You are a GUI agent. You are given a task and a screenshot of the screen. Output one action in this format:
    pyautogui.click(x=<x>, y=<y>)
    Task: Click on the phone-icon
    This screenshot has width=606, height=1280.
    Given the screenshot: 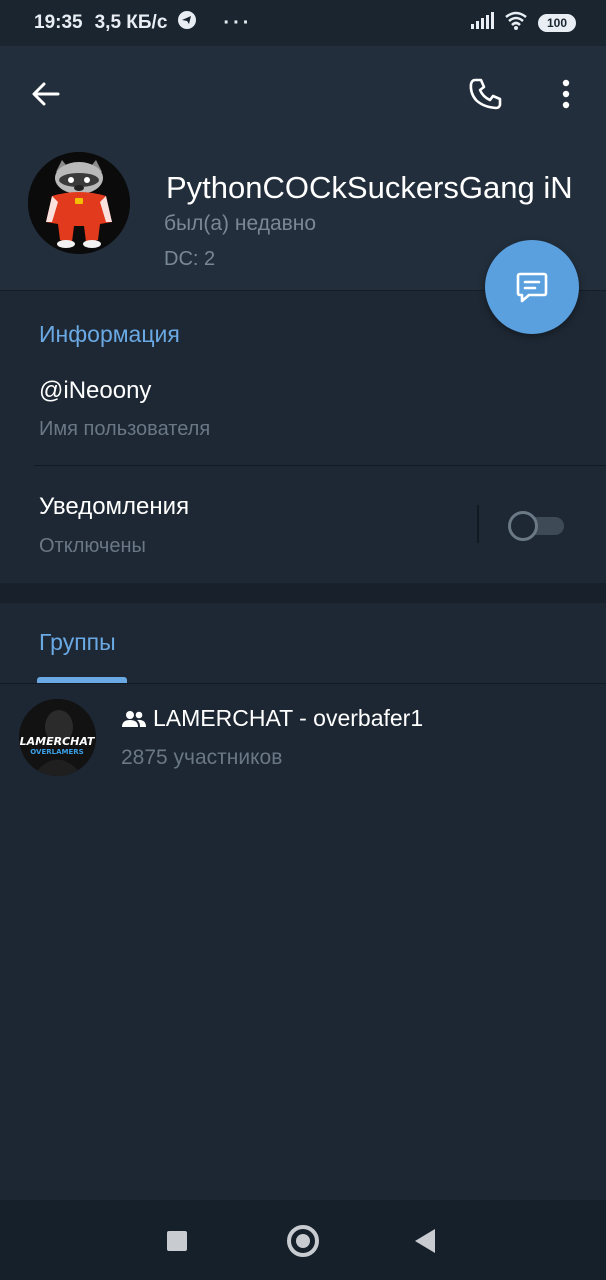 What is the action you would take?
    pyautogui.click(x=485, y=94)
    